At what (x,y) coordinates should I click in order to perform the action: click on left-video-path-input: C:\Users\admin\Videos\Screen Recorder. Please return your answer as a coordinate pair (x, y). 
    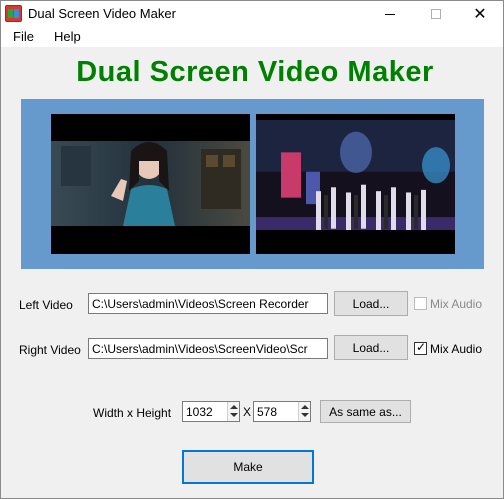
    Looking at the image, I should click on (208, 303).